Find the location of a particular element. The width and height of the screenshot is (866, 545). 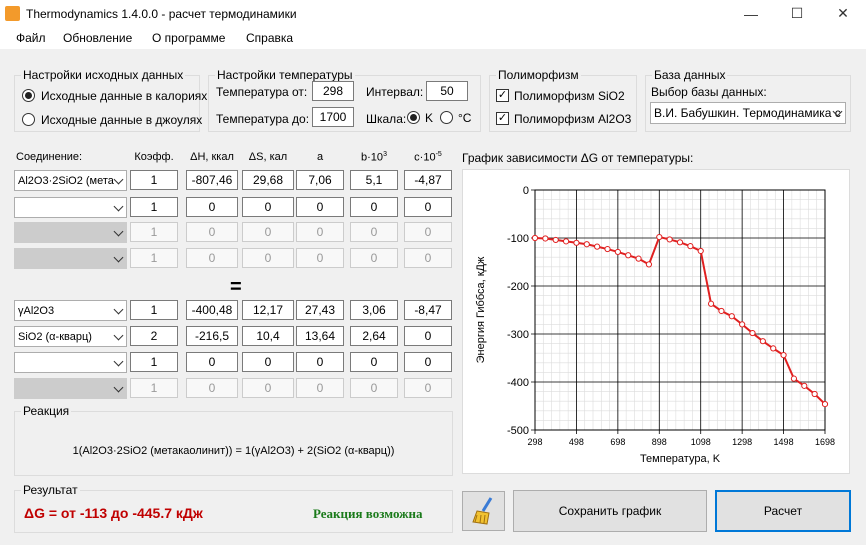

x-tick-label: 898 is located at coordinates (659, 442).